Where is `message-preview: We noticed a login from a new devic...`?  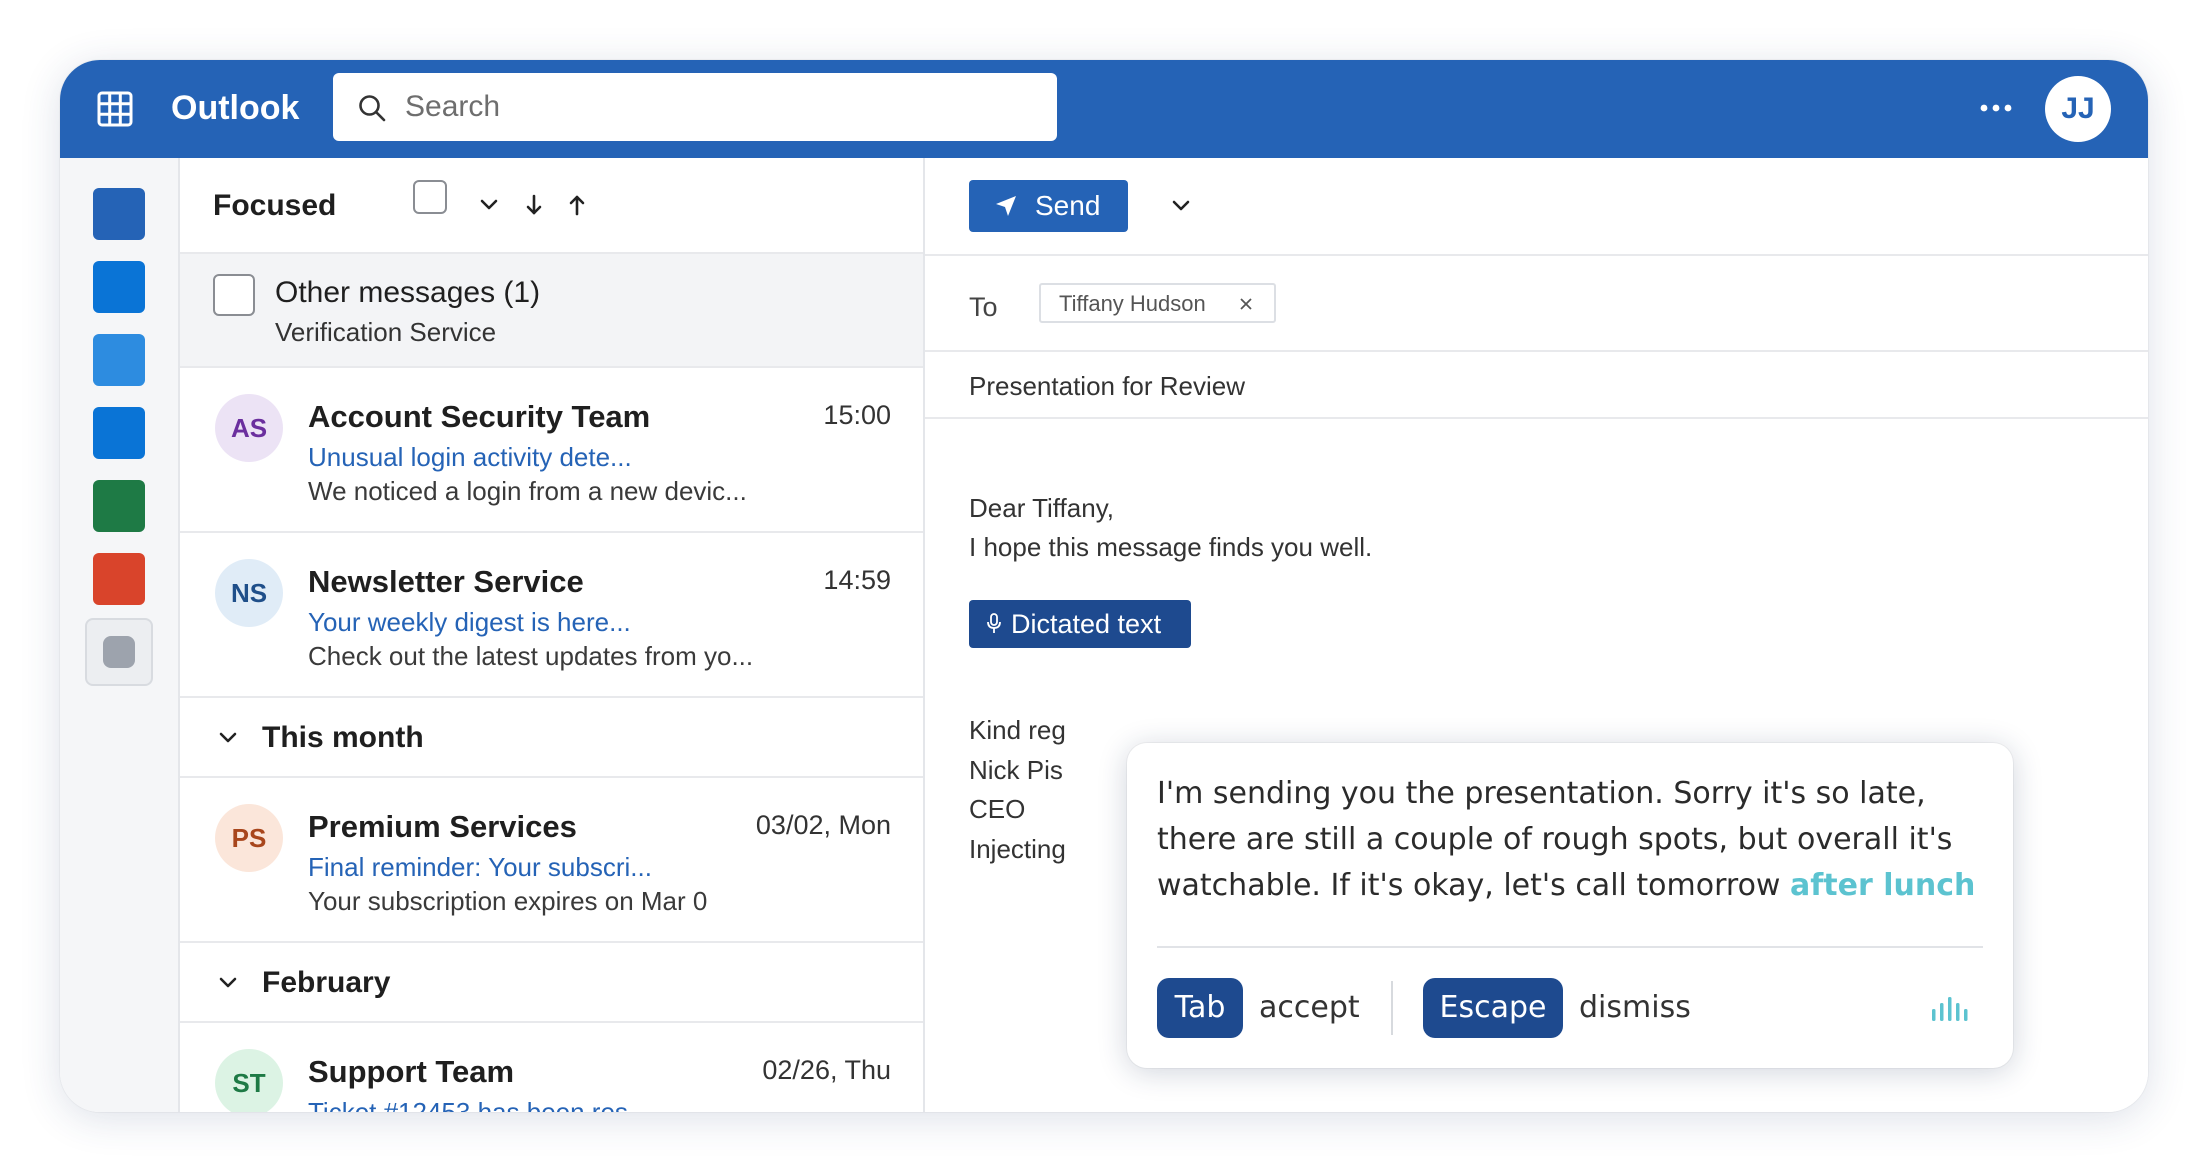
message-preview: We noticed a login from a new devic... is located at coordinates (527, 491).